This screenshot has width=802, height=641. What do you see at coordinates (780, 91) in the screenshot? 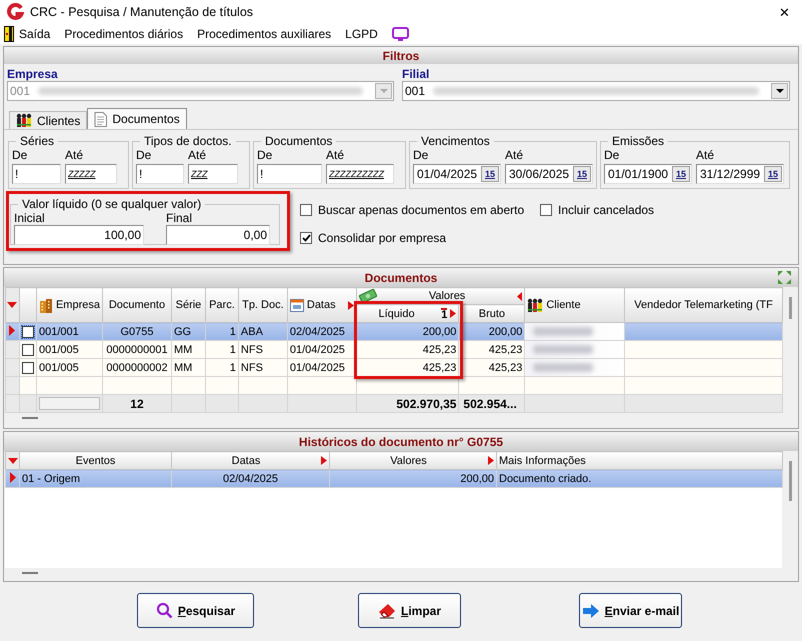
I see `dropdown-arrow-icon` at bounding box center [780, 91].